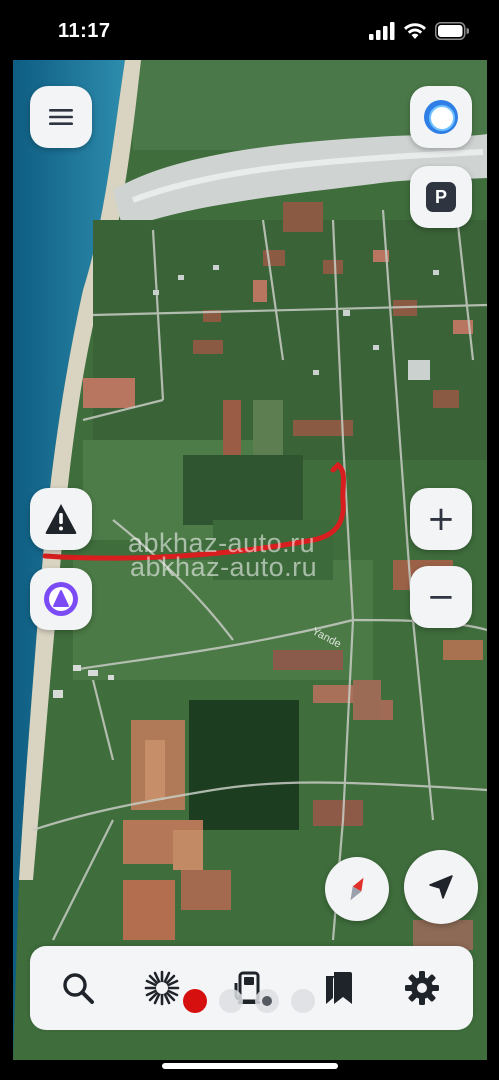 The image size is (499, 1080). I want to click on parking-icon: P, so click(441, 197).